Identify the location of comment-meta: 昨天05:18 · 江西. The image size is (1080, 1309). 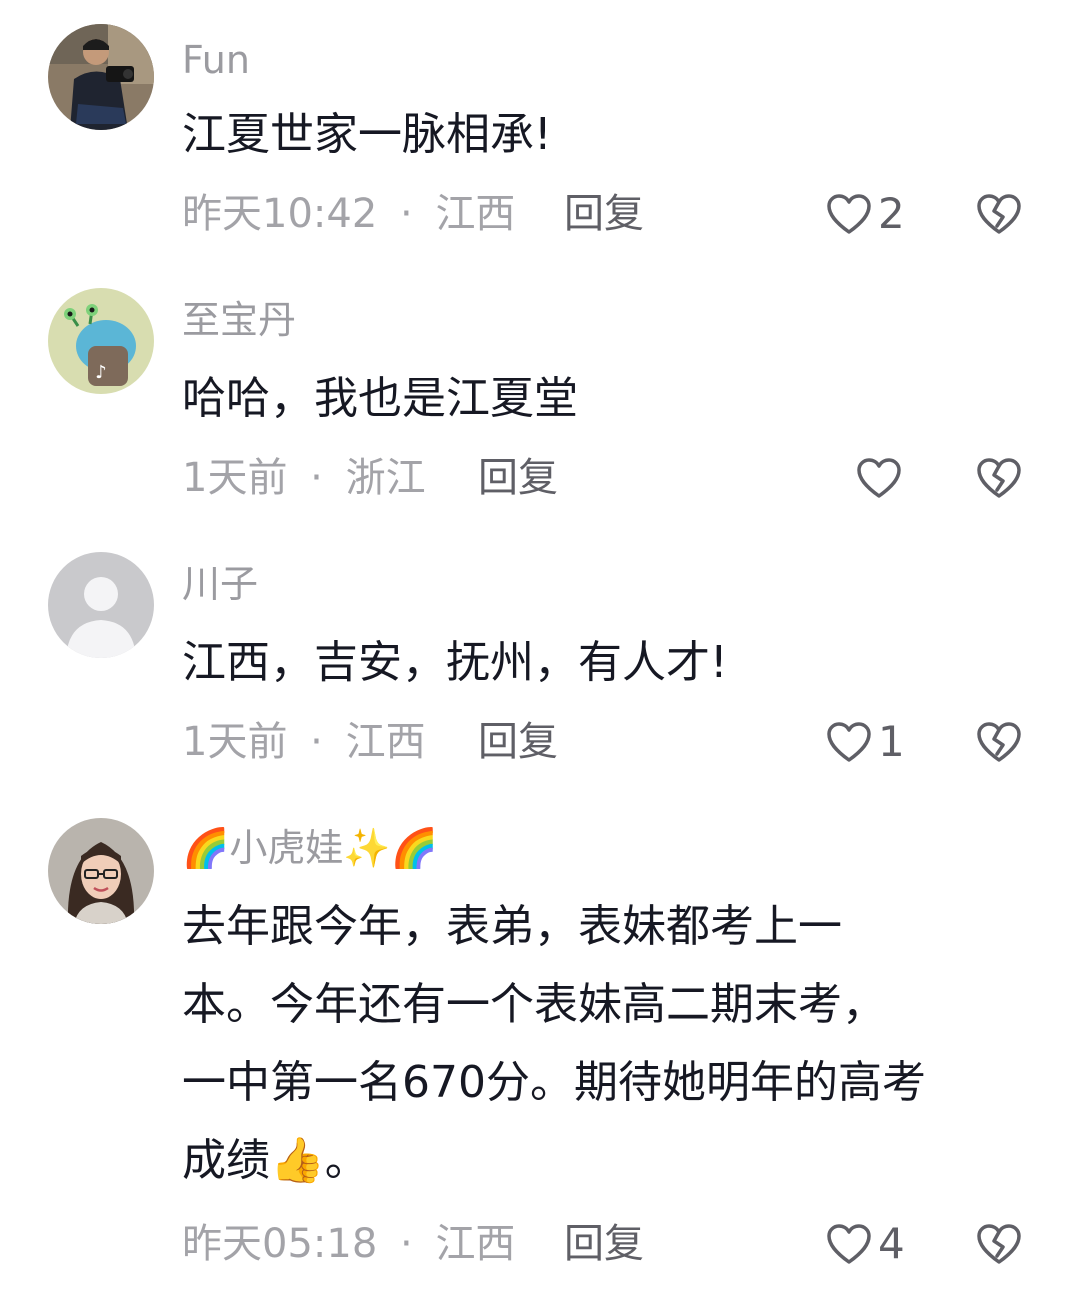
(348, 1244).